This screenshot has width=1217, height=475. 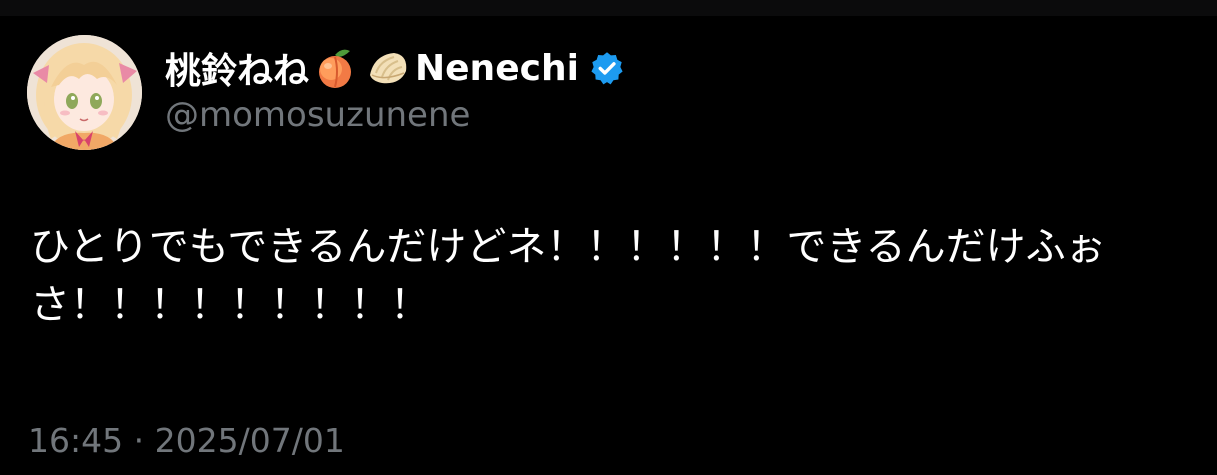 What do you see at coordinates (76, 440) in the screenshot?
I see `tweet-time: 16:45` at bounding box center [76, 440].